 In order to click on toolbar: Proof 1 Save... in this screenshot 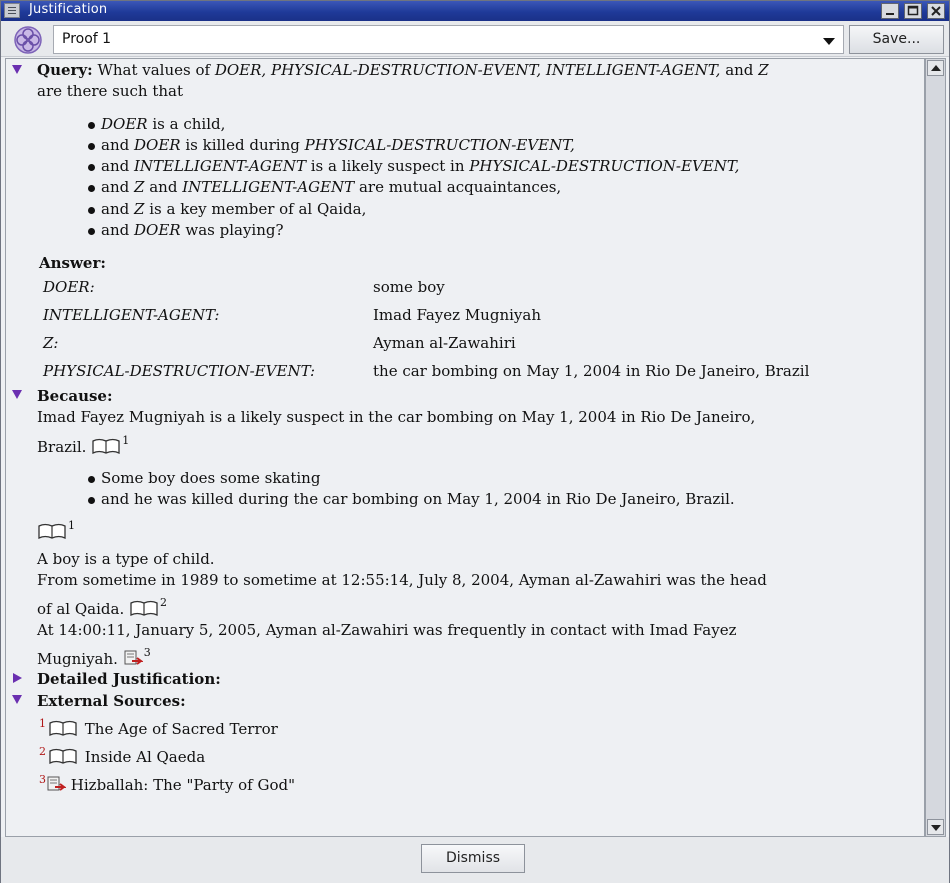, I will do `click(475, 39)`.